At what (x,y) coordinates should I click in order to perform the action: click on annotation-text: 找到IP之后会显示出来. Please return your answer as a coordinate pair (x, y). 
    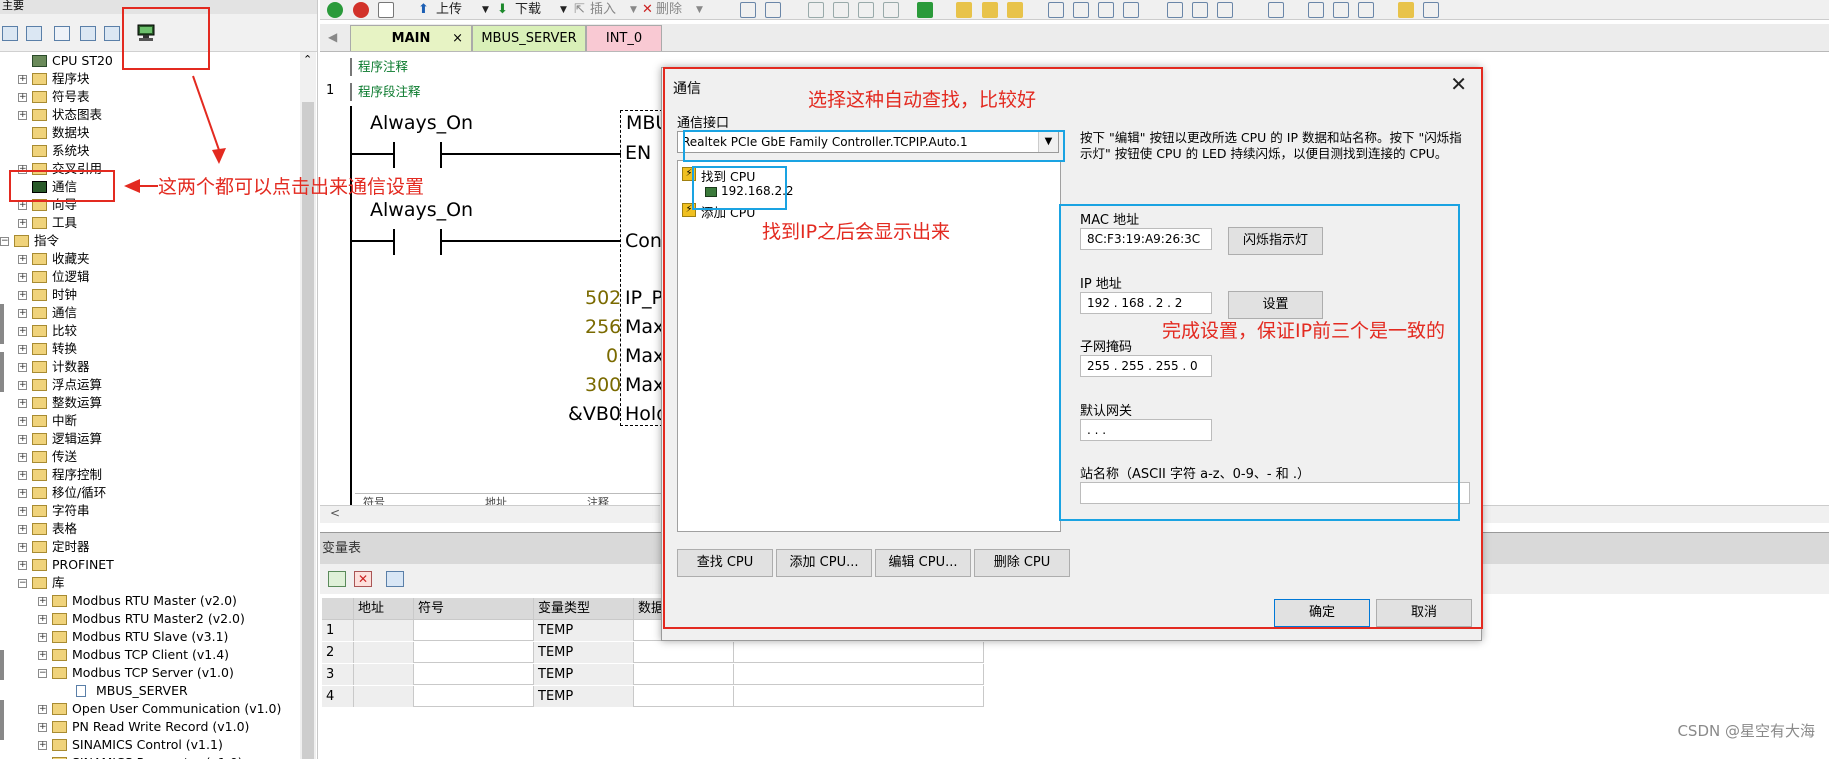
    Looking at the image, I should click on (856, 232).